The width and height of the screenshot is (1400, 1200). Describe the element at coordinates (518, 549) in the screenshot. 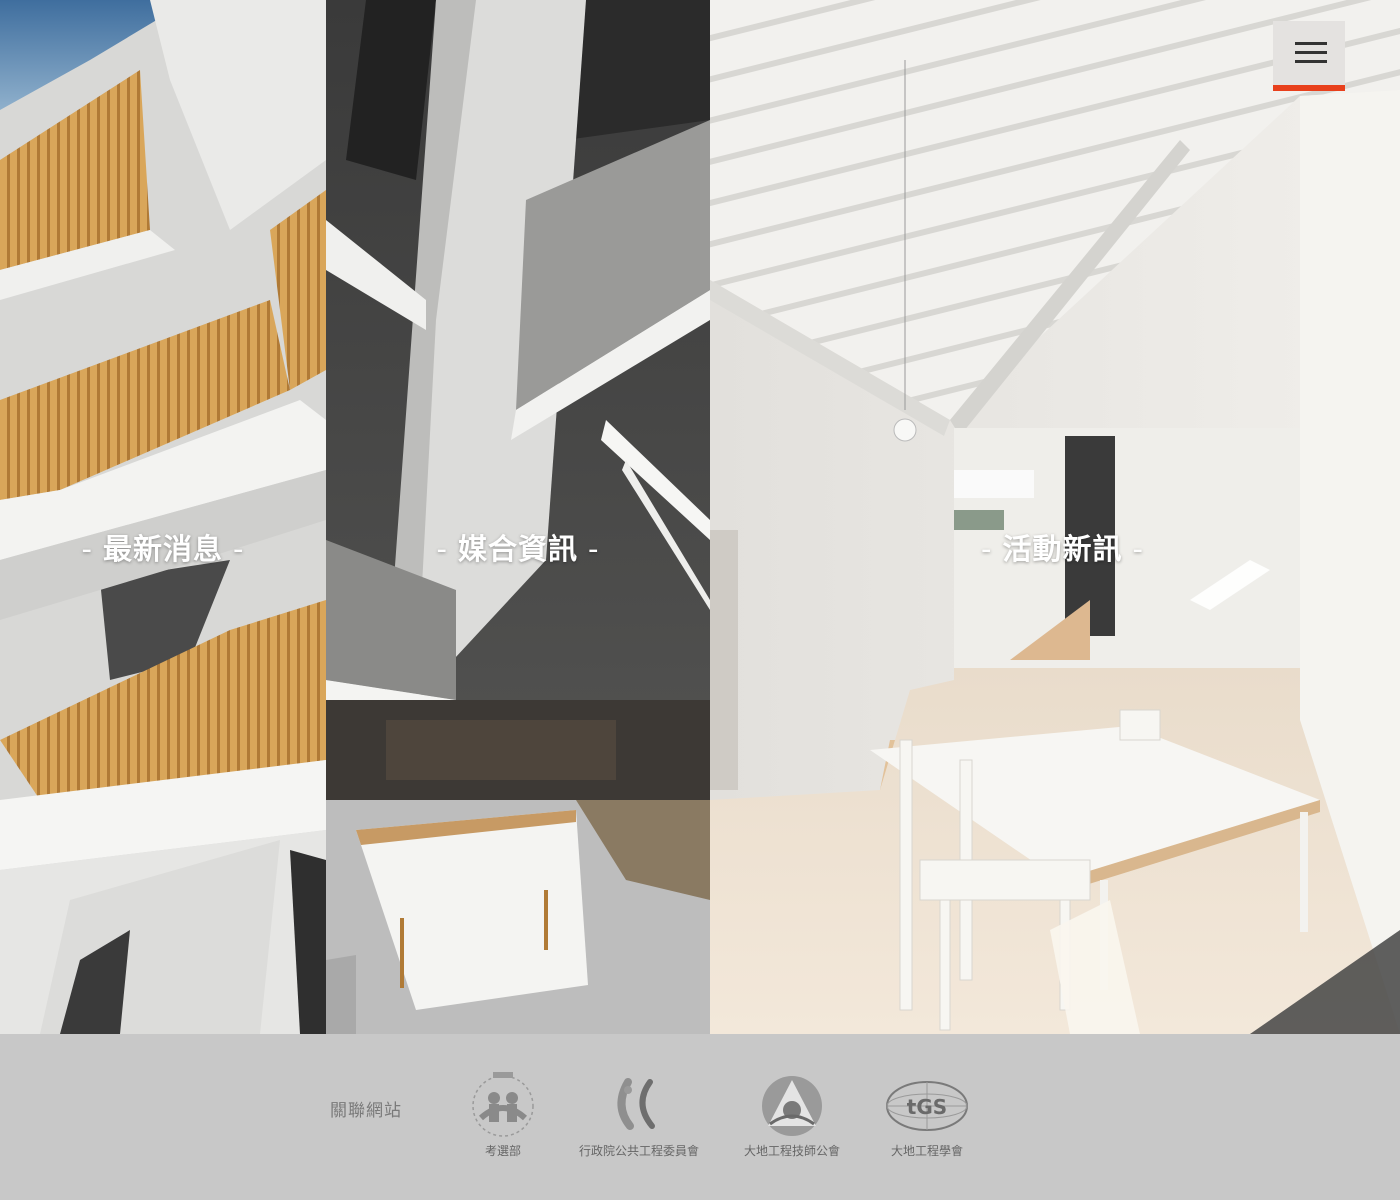

I see `panel-label-matching-info: - 媒合資訊 -` at that location.